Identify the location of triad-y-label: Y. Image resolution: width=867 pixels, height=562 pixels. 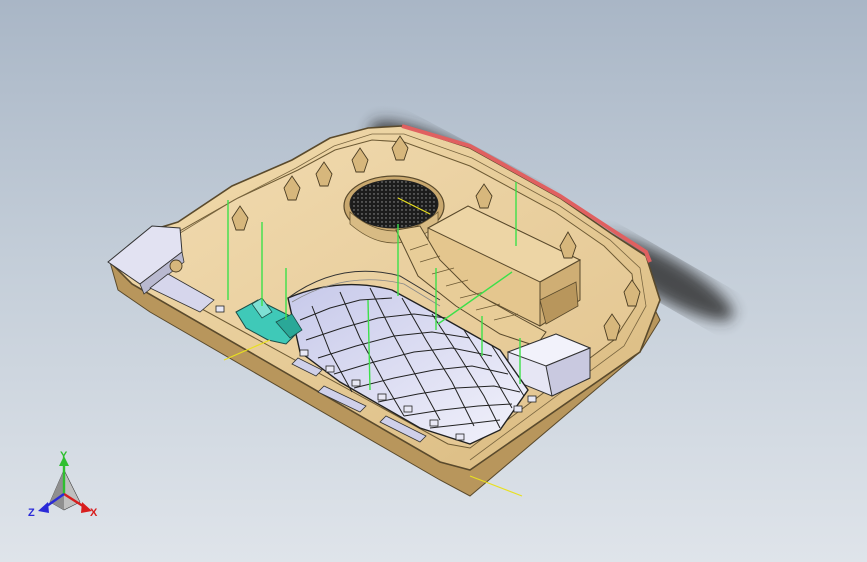
(64, 456).